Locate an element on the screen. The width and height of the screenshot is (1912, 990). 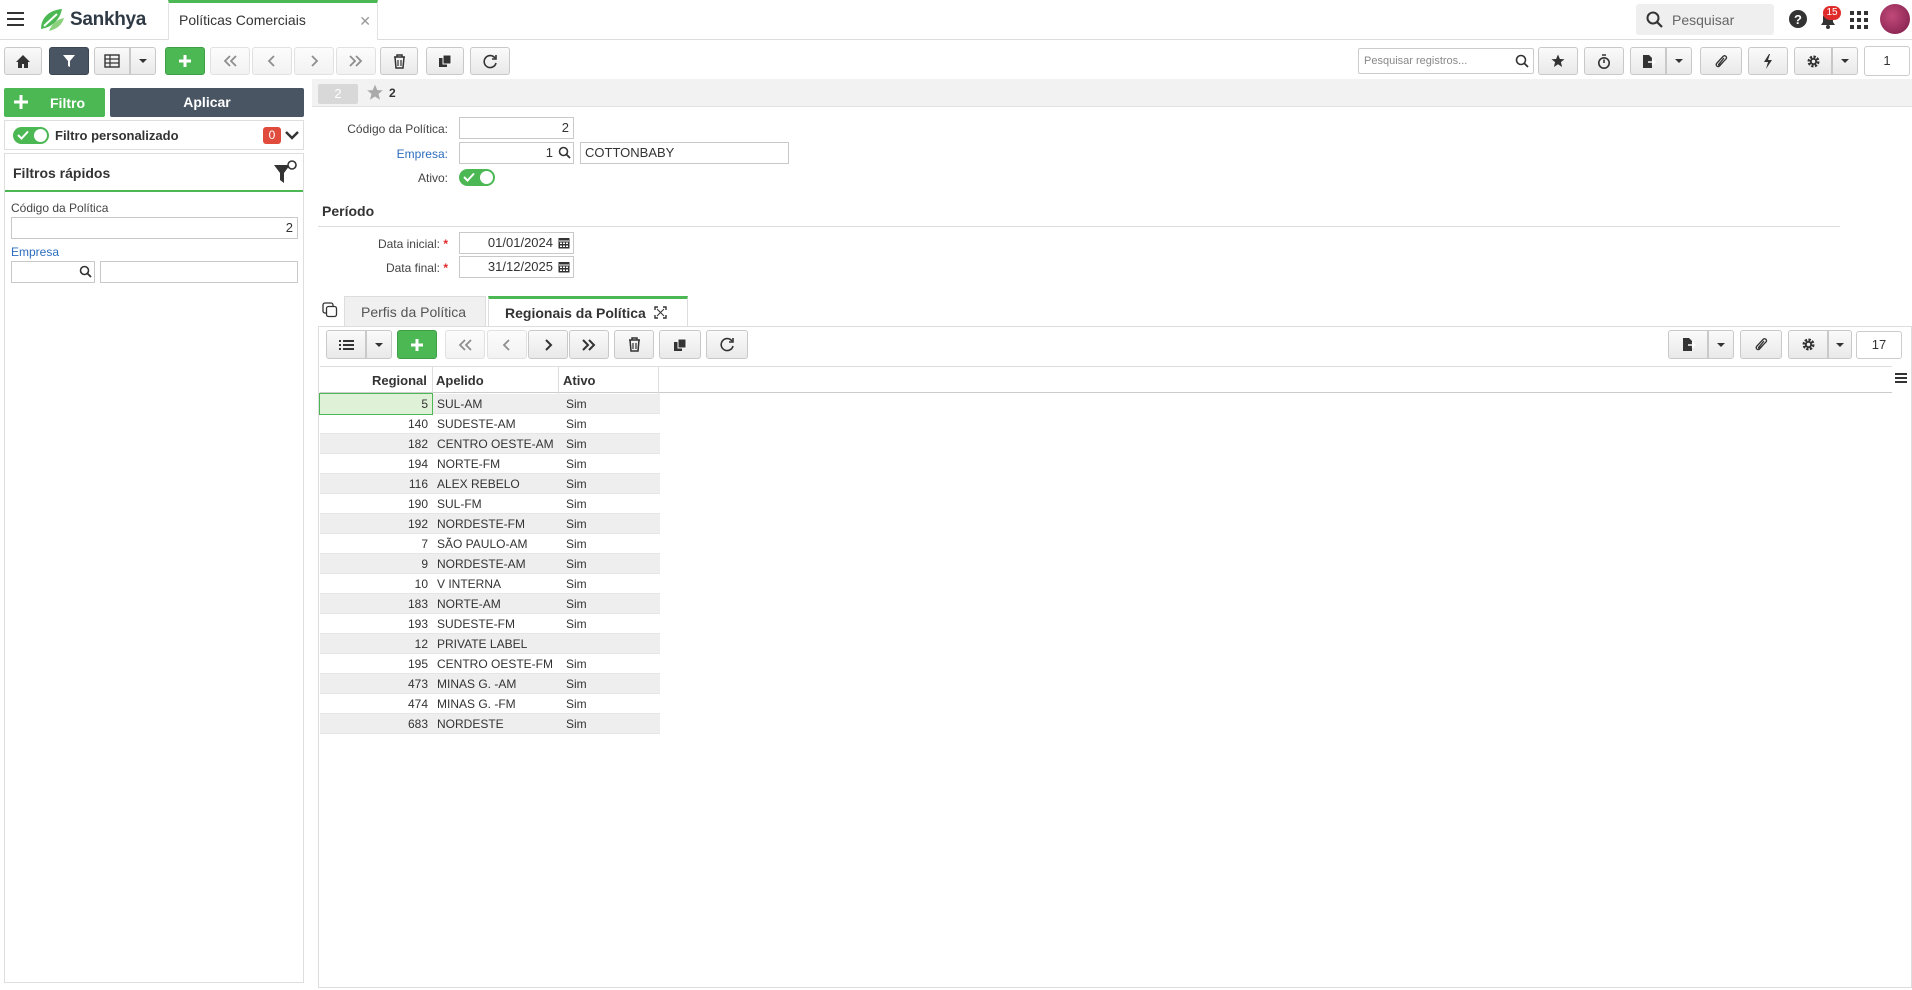
table-row: 10 V INTERNA Sim is located at coordinates (490, 584).